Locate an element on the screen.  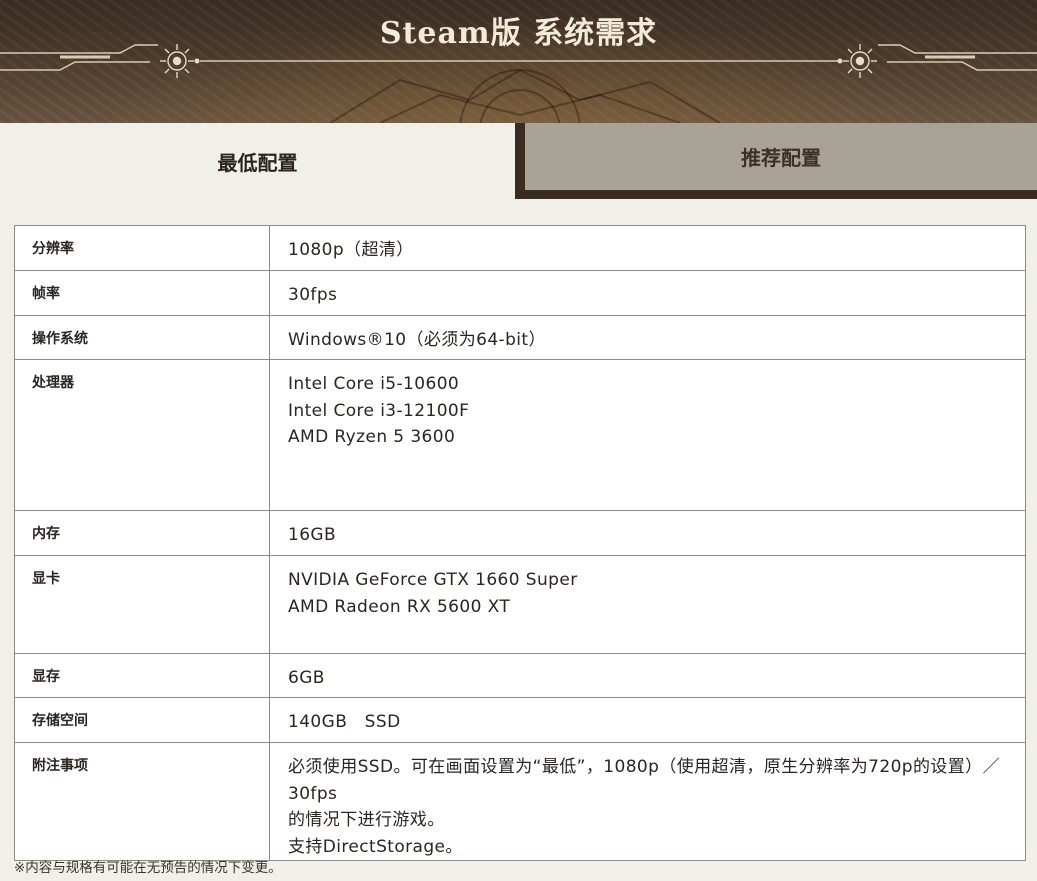
spec-value-line: 6GB is located at coordinates (306, 678).